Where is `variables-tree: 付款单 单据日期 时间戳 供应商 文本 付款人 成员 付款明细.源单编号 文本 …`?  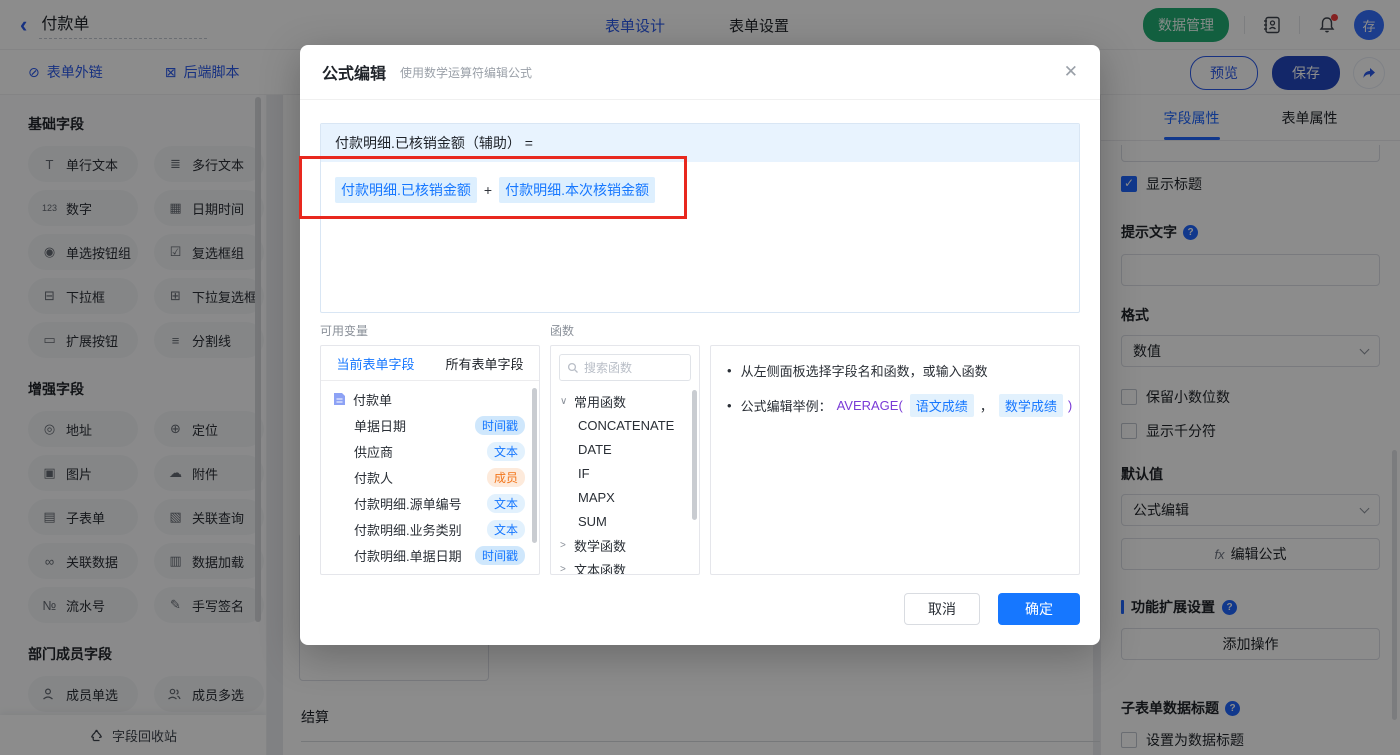 variables-tree: 付款单 单据日期 时间戳 供应商 文本 付款人 成员 付款明细.源单编号 文本 … is located at coordinates (430, 474).